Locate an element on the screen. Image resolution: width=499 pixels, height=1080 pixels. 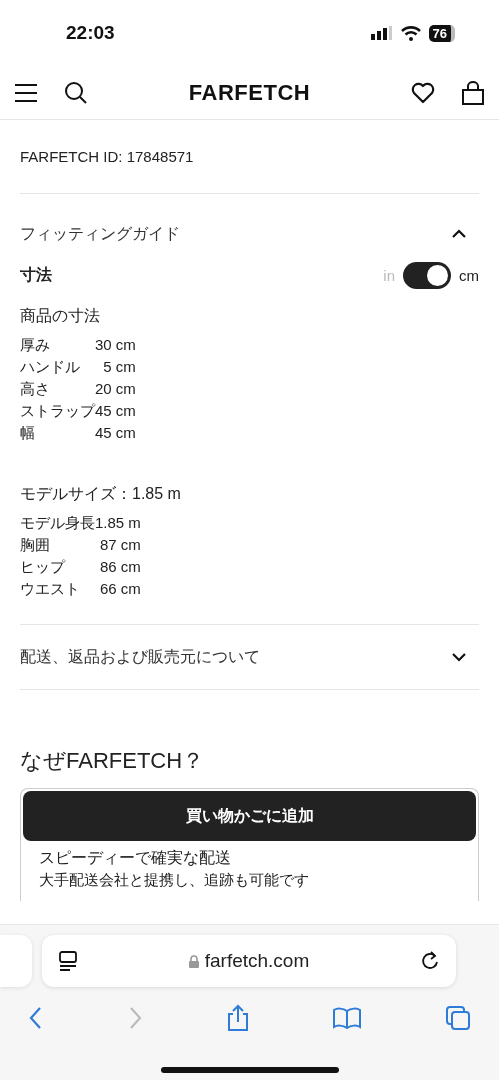
subsection-title: モデルサイズ：1.85 m is located at coordinates (101, 494).